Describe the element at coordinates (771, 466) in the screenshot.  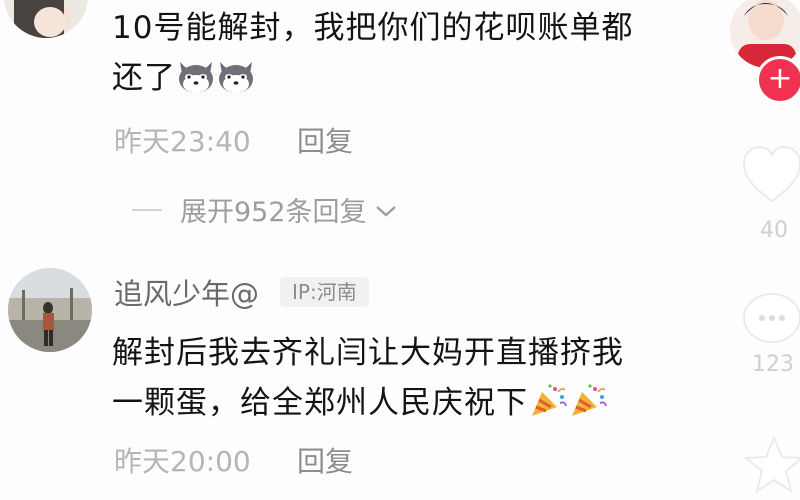
I see `star-icon` at that location.